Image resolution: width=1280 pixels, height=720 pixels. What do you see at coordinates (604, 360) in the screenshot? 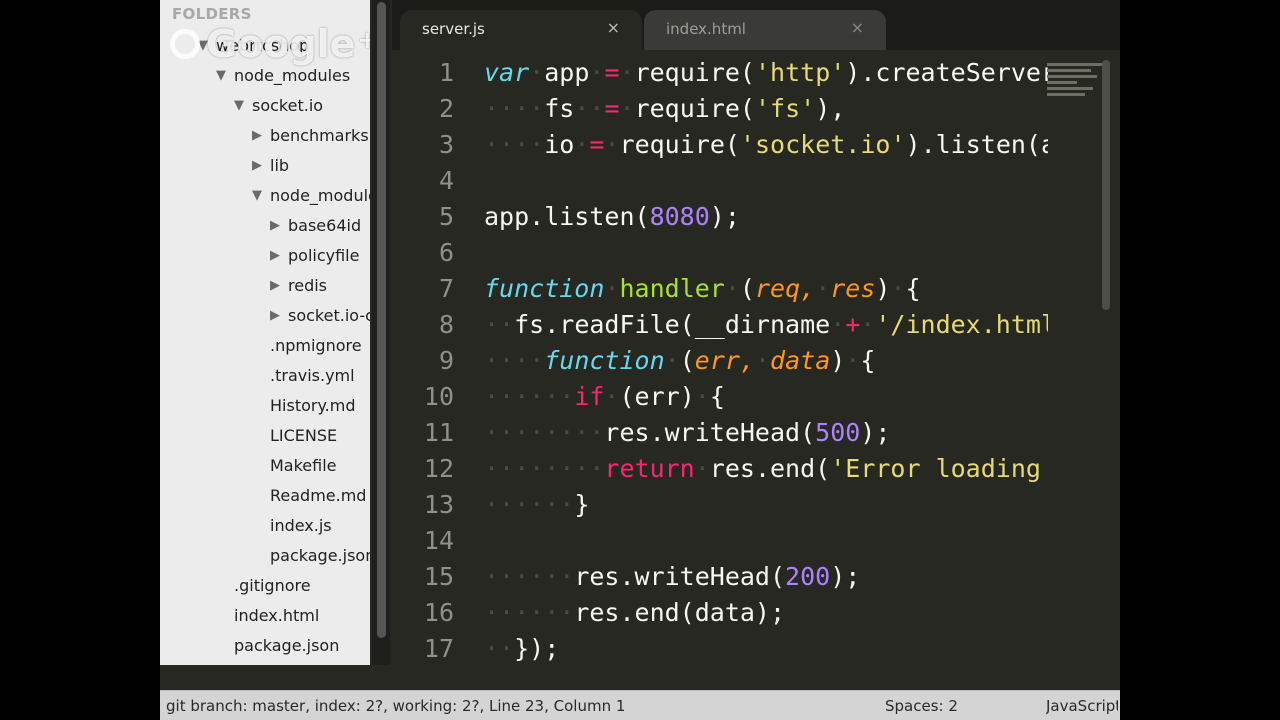
I see `code-token: function` at bounding box center [604, 360].